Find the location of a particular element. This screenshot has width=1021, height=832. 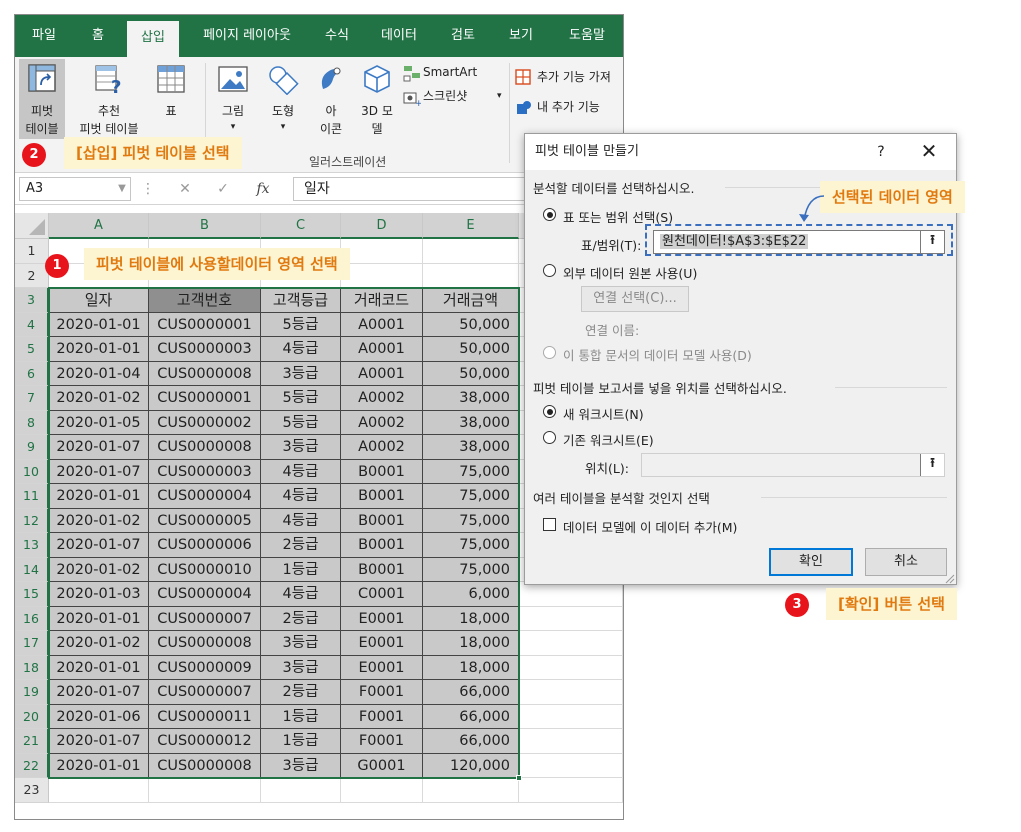

row-header: 21 is located at coordinates (32, 741).